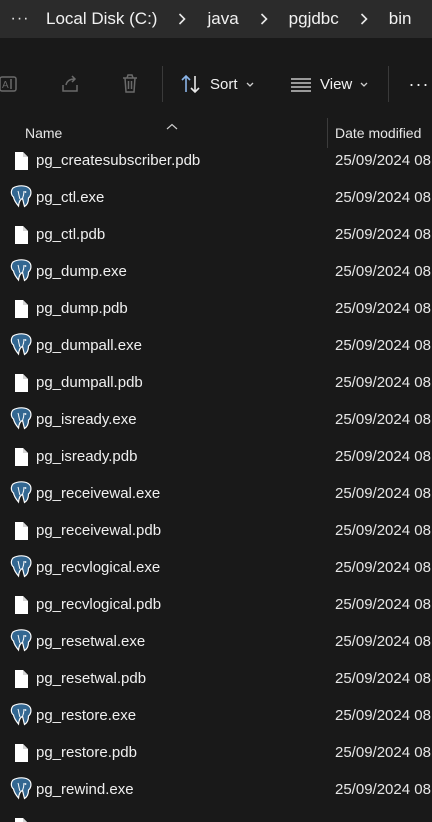 This screenshot has width=432, height=822. I want to click on file-name: pg_restore.exe, so click(86, 715).